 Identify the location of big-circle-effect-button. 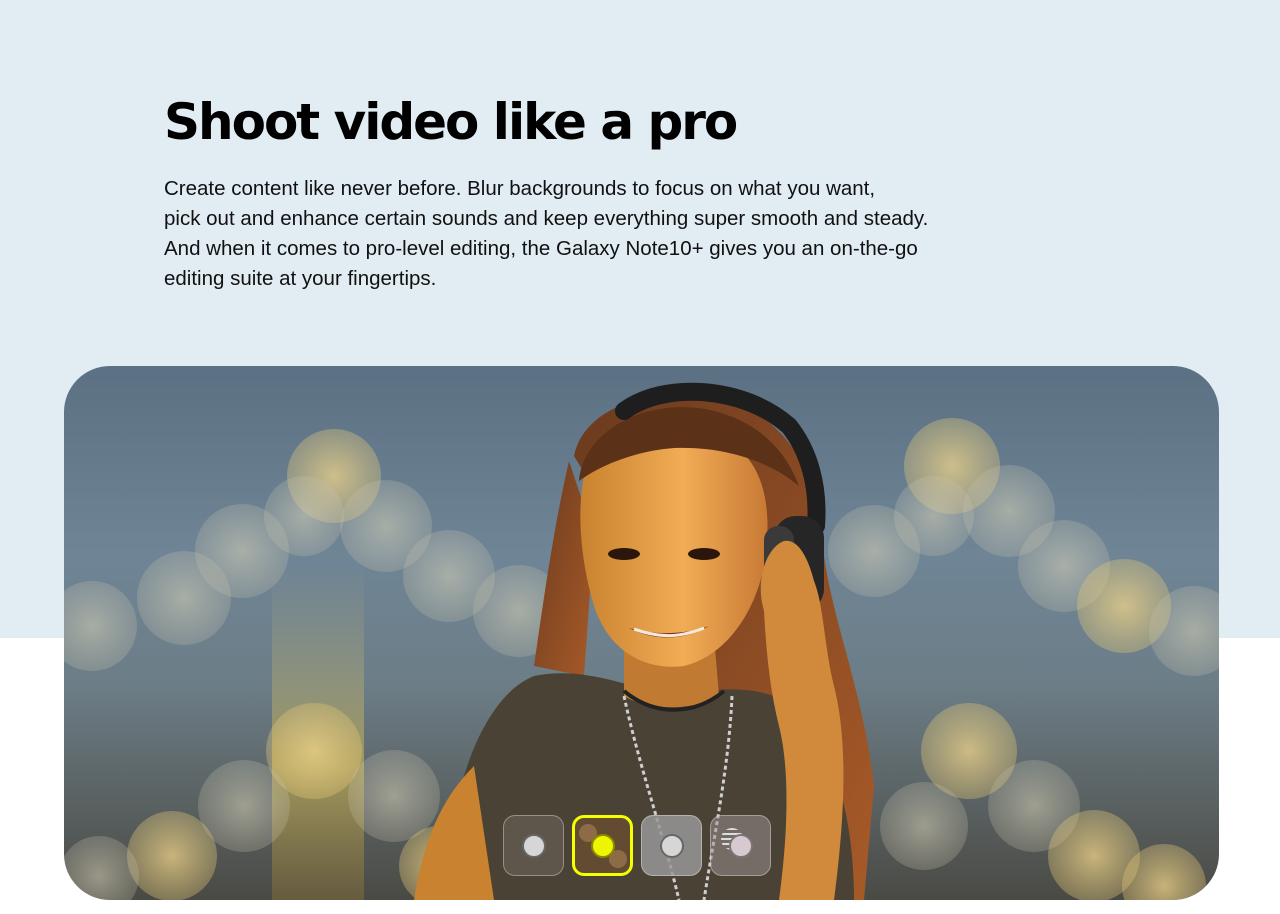
(602, 845).